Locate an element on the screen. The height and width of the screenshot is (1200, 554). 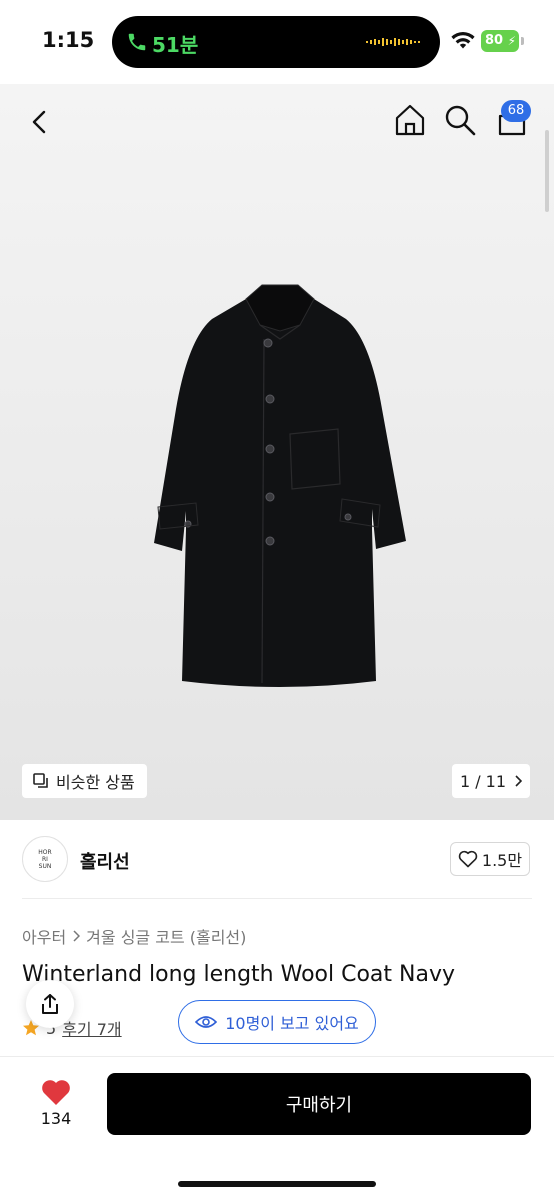
purchase-bar: 134 구매하기 is located at coordinates (277, 1128).